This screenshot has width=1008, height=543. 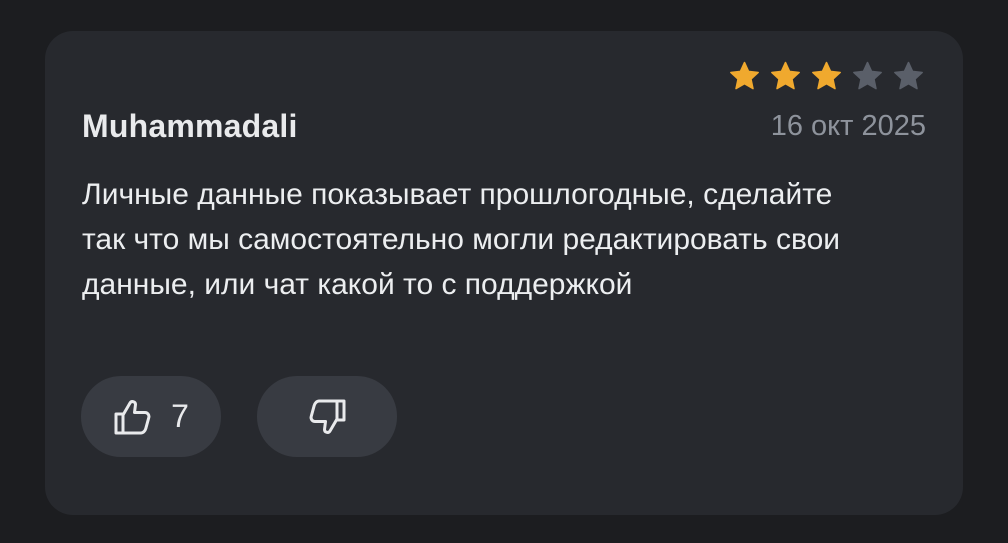 I want to click on thumbs-up-icon, so click(x=133, y=417).